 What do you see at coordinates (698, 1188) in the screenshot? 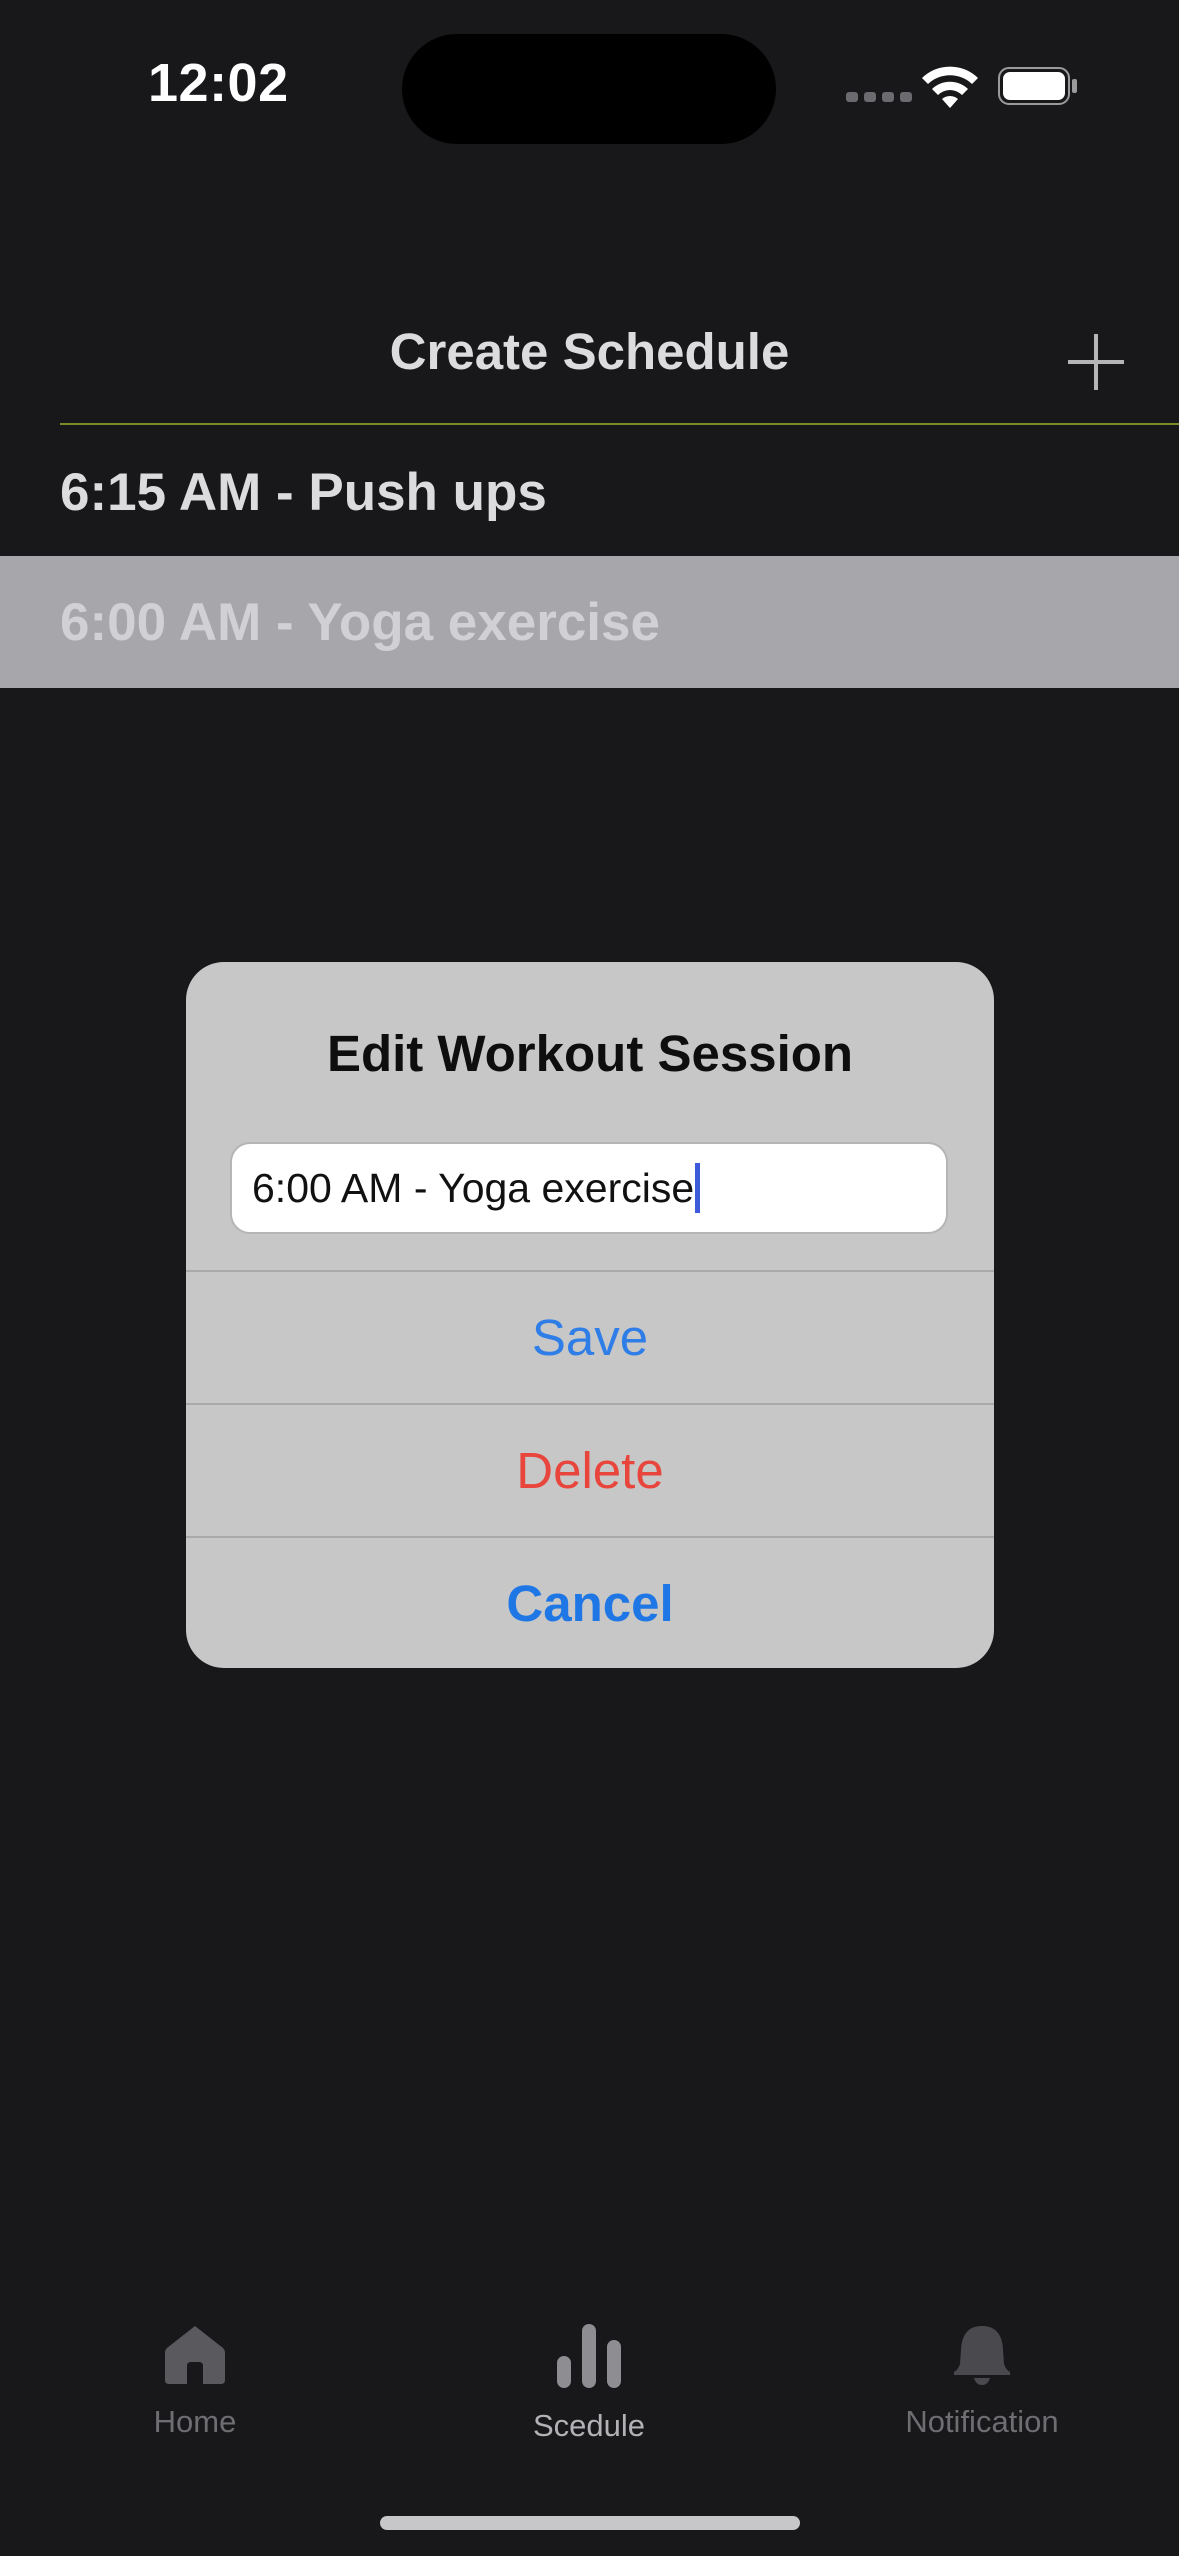
I see `text-cursor` at bounding box center [698, 1188].